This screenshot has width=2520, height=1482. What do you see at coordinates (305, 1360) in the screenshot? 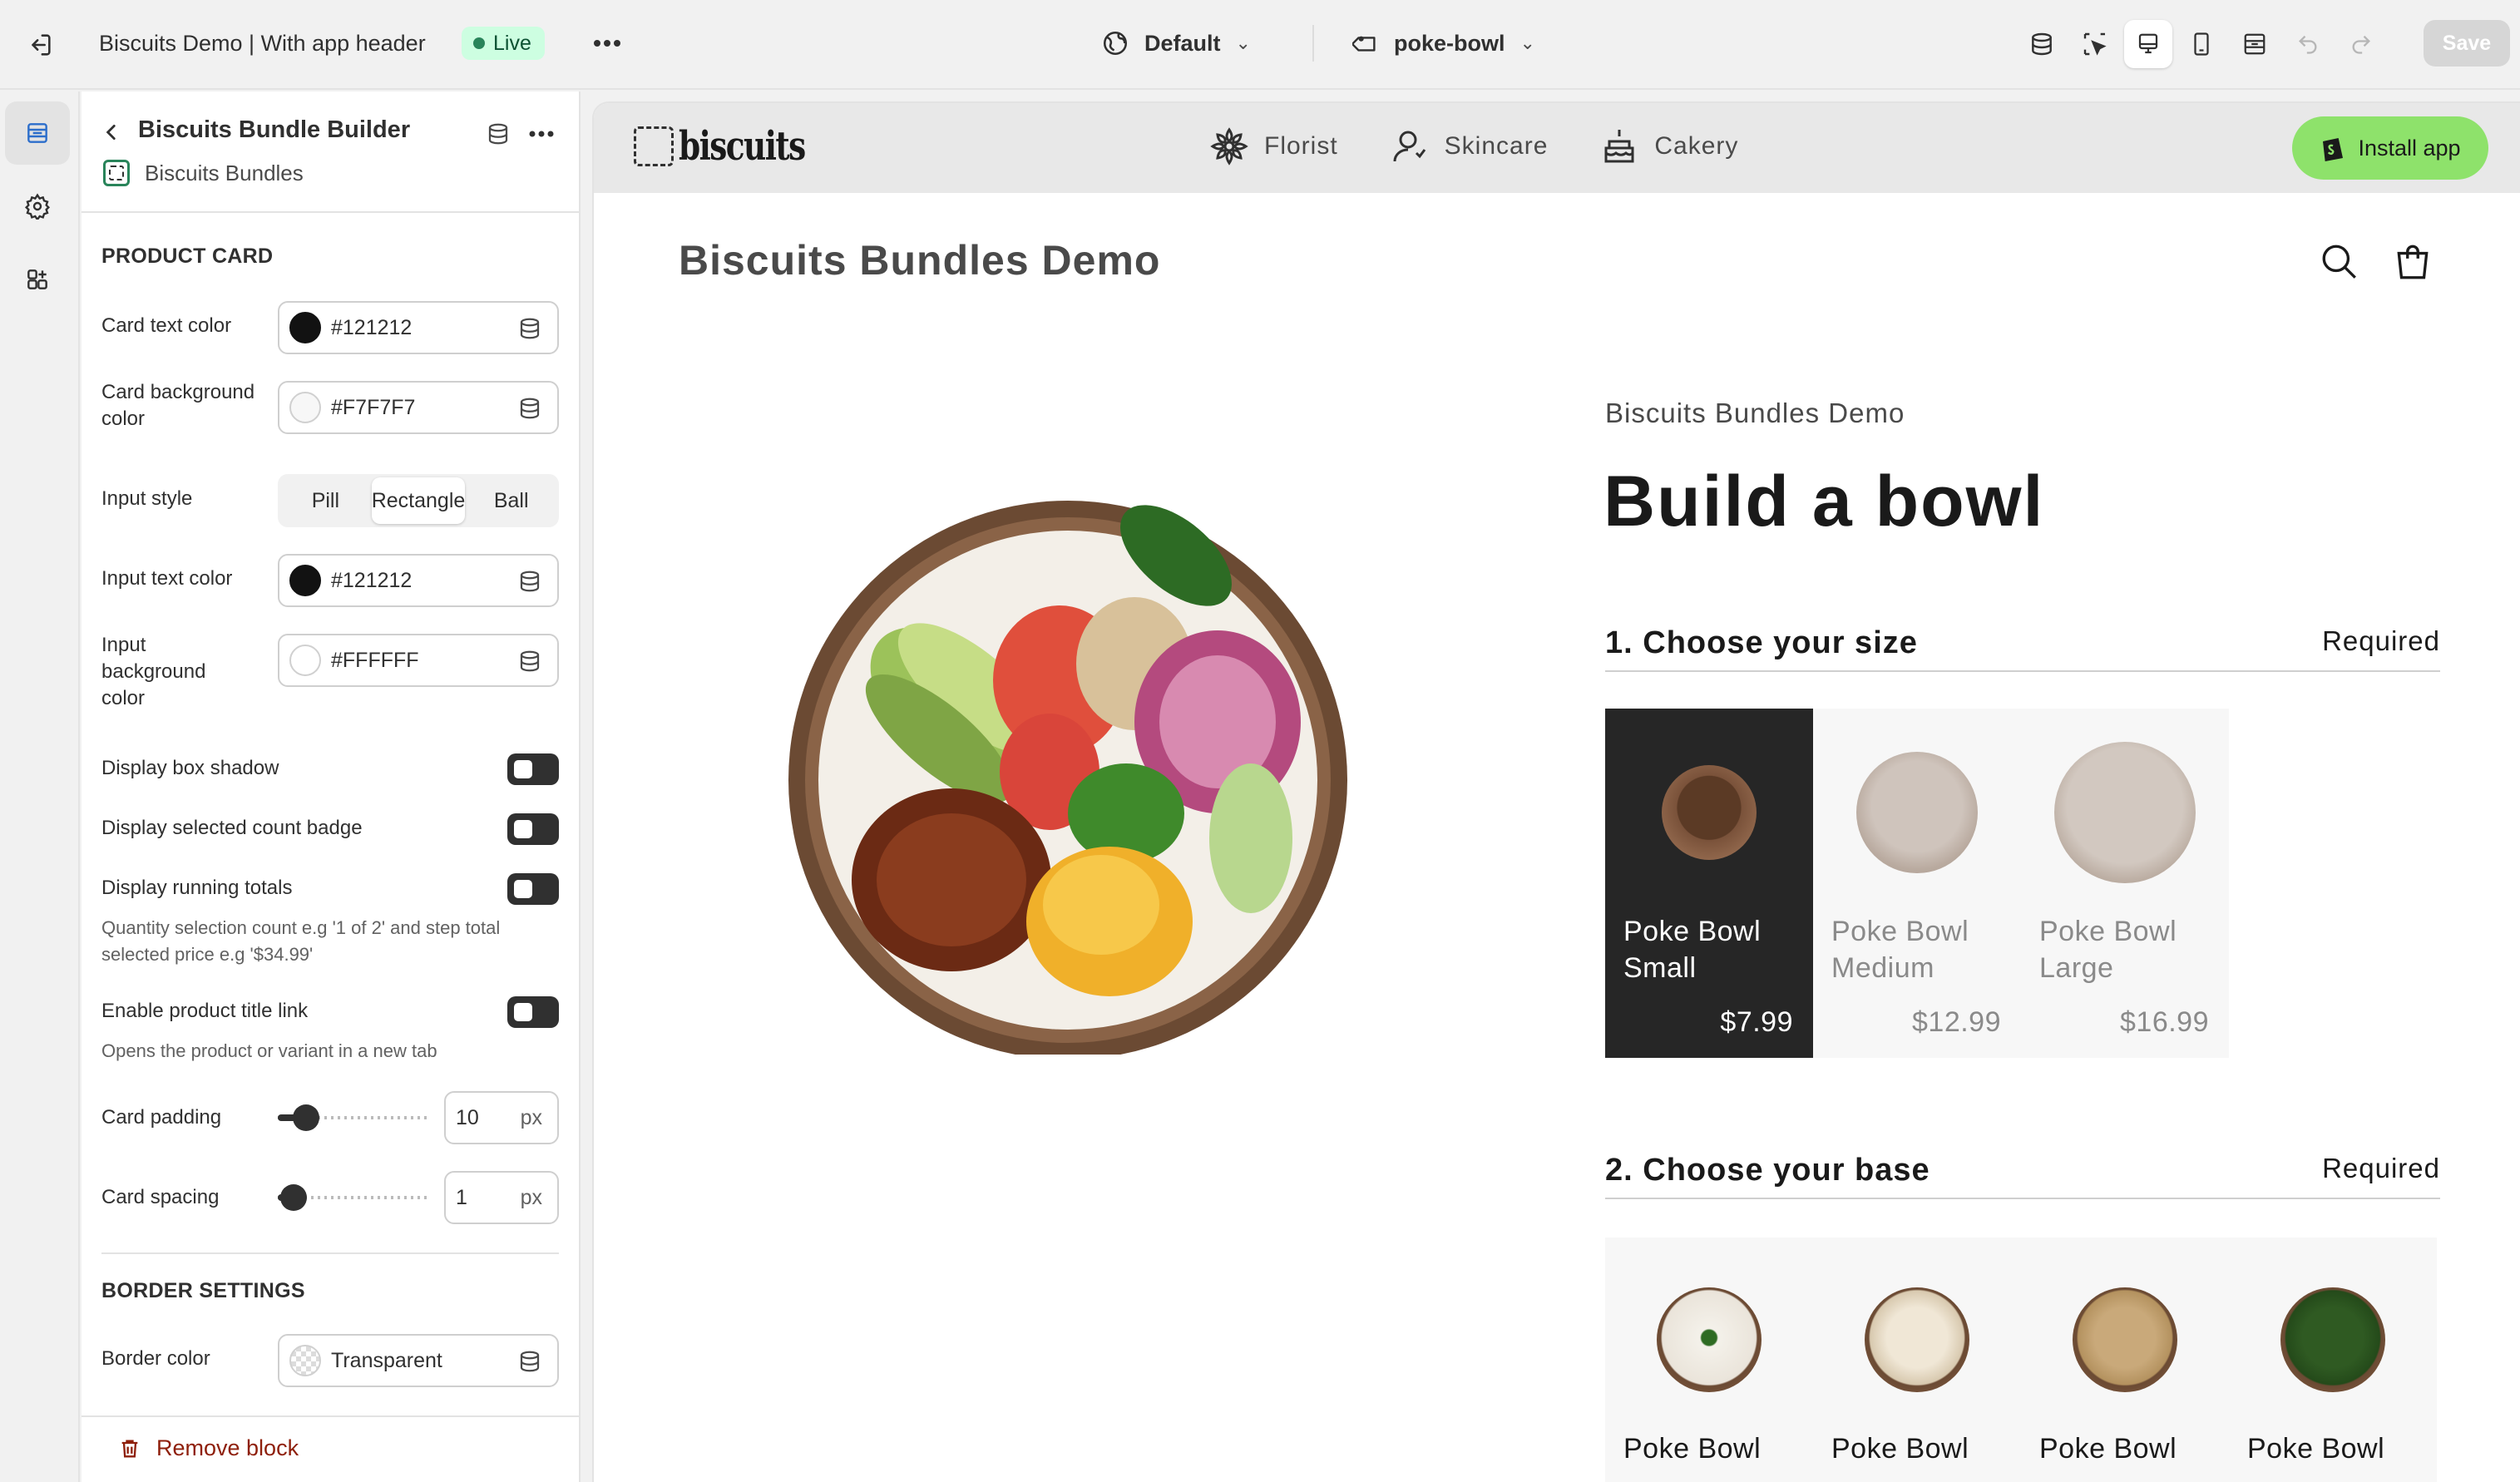
I see `transparent-swatch` at bounding box center [305, 1360].